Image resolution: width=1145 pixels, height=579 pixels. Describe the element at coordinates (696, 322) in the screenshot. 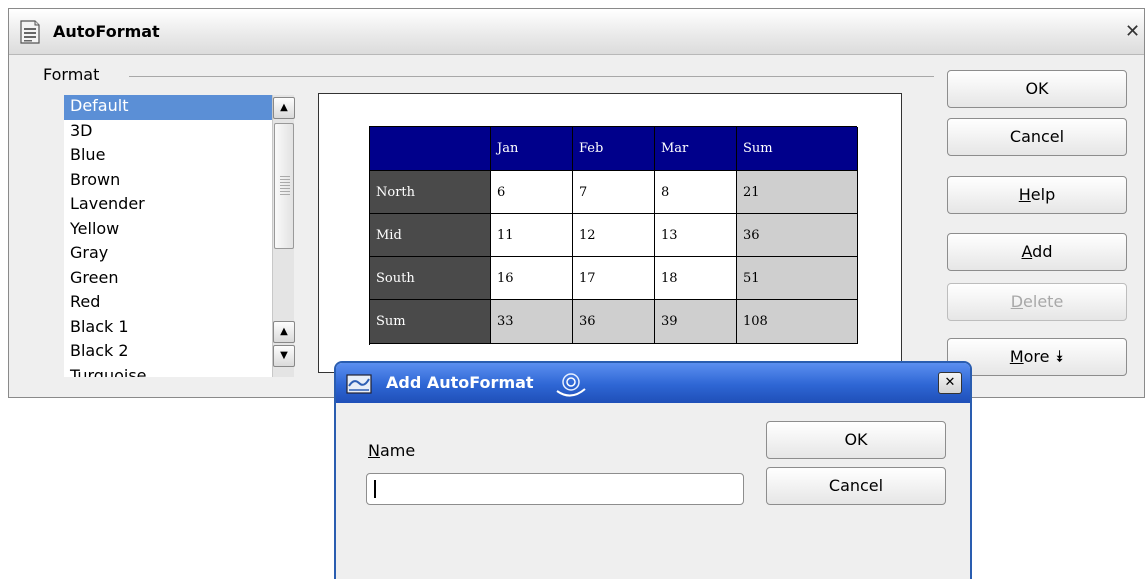

I see `table-cell: 39` at that location.